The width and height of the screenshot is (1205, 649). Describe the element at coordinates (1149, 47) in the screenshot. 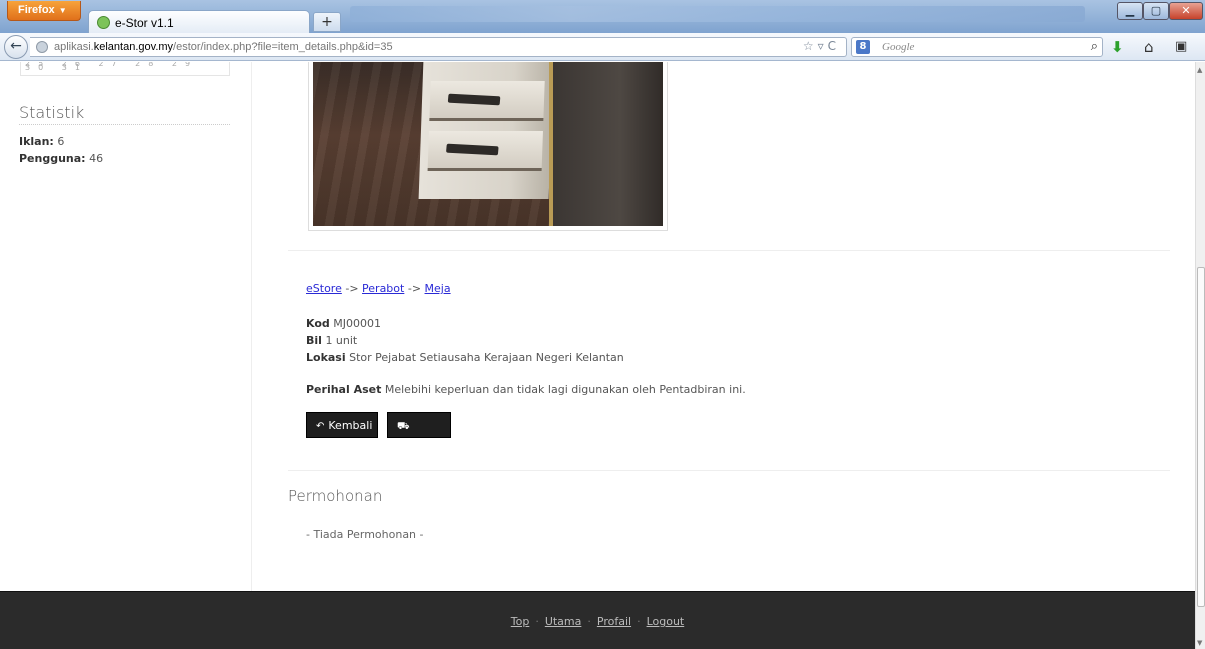

I see `home-icon: ⌂` at that location.